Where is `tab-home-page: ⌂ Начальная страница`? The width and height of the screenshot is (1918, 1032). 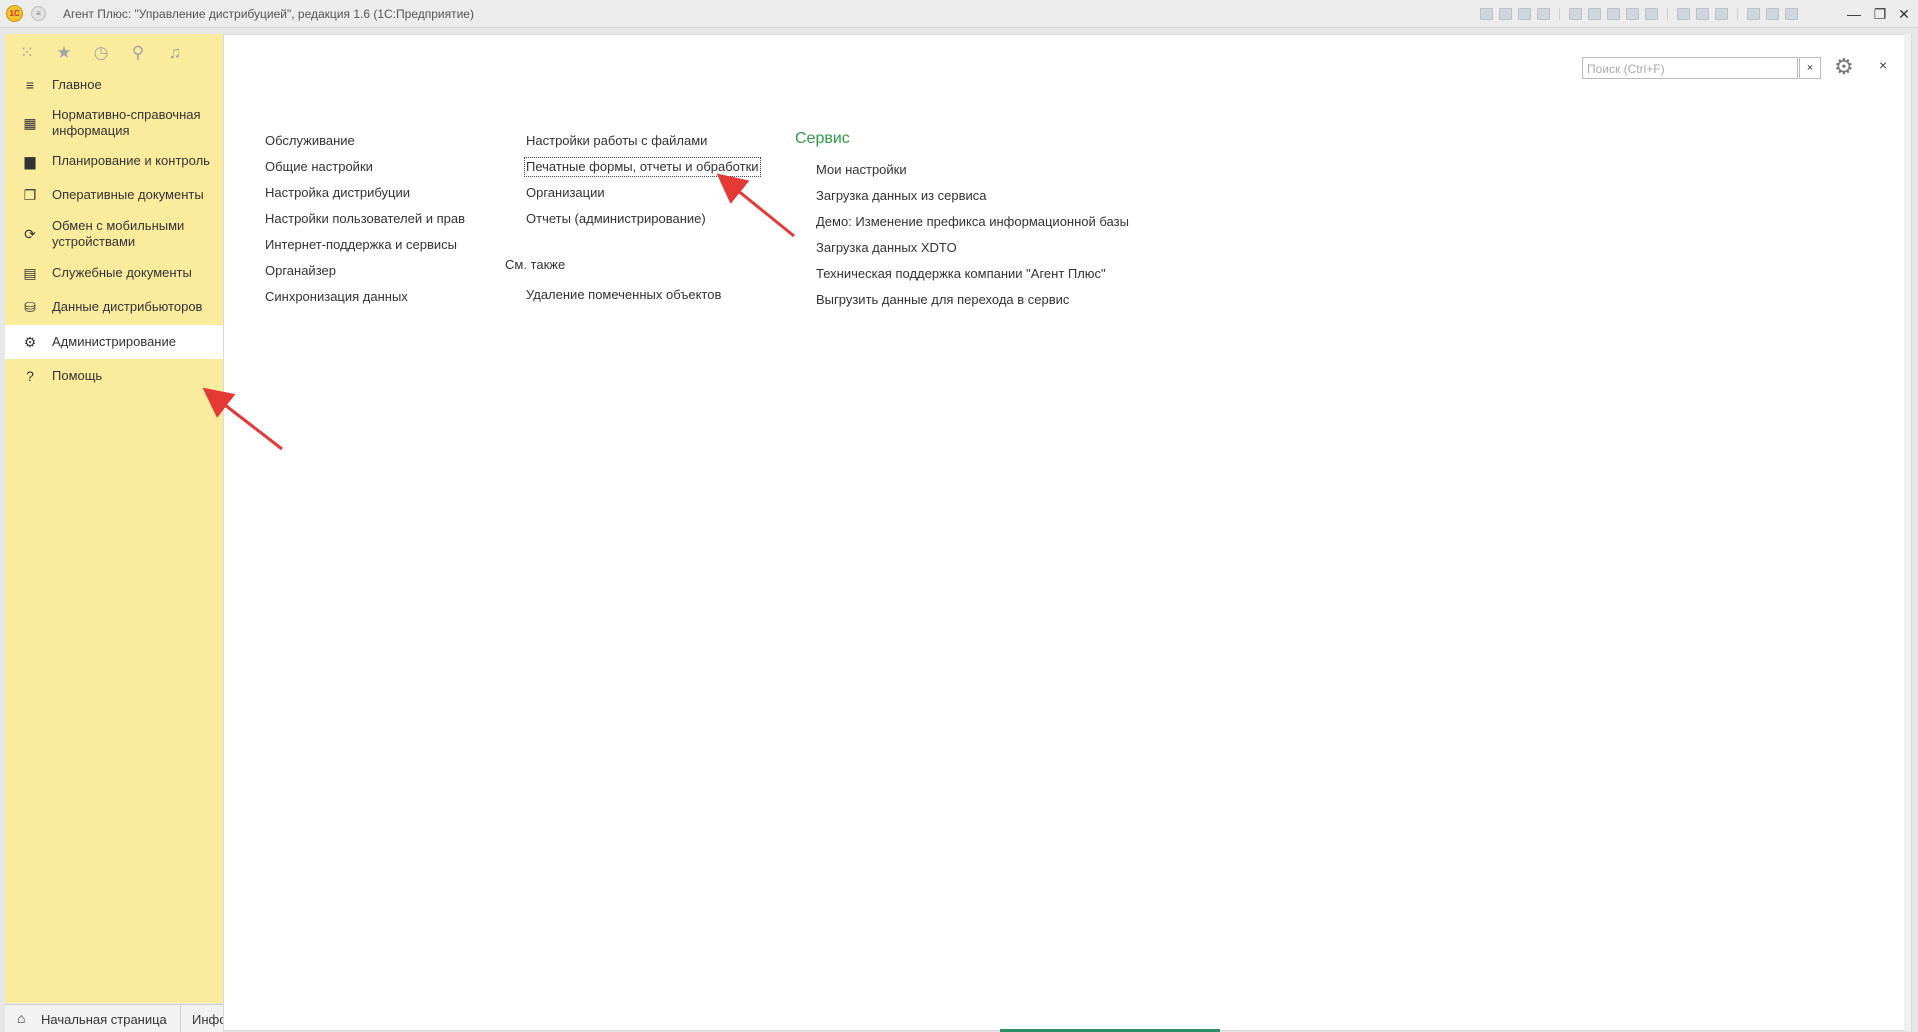
tab-home-page: ⌂ Начальная страница is located at coordinates (93, 1018).